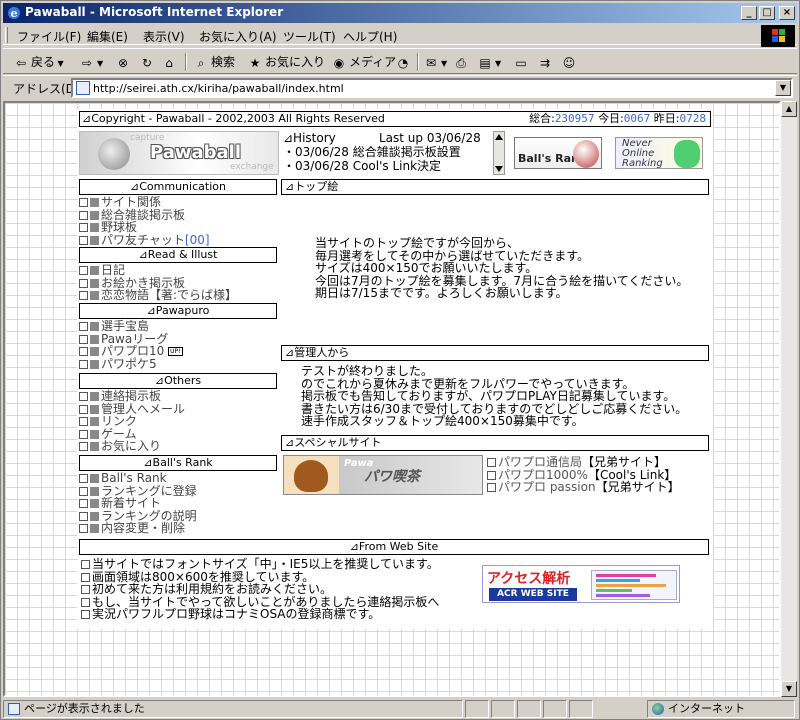  What do you see at coordinates (175, 352) in the screenshot?
I see `up-badge: UP!` at bounding box center [175, 352].